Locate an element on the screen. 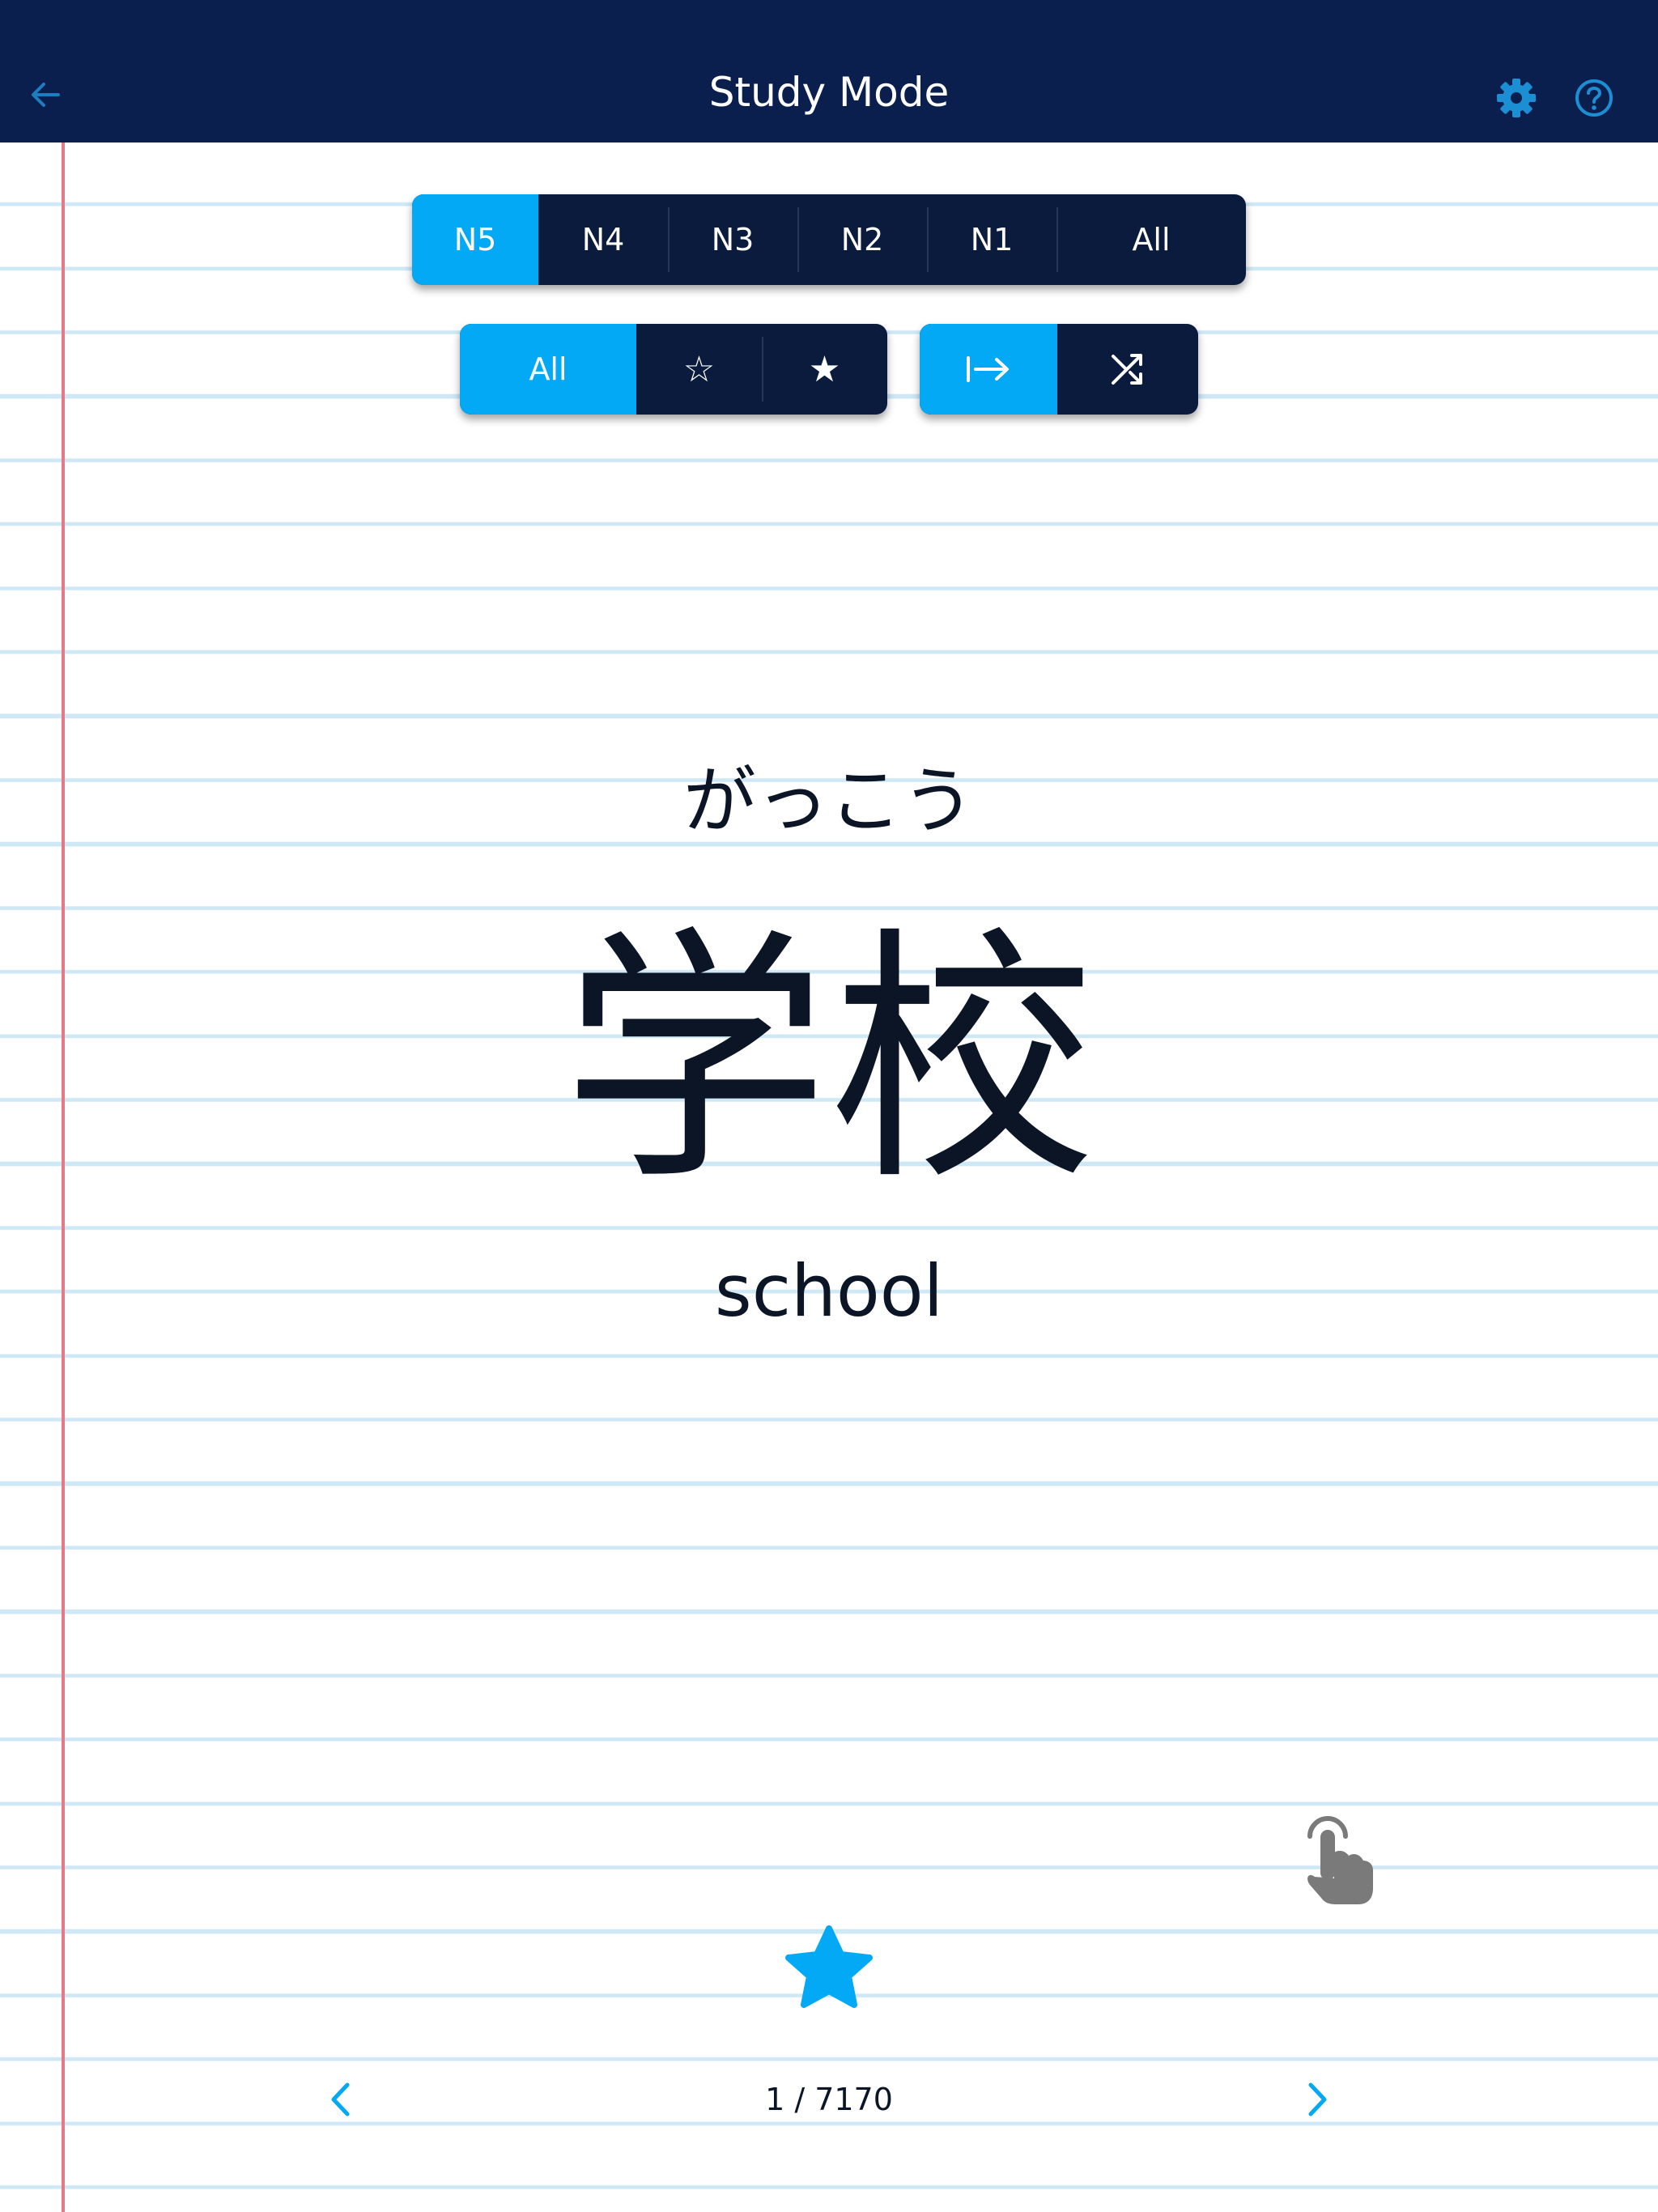 This screenshot has width=1658, height=2212. level-tab-n2: N2 is located at coordinates (862, 240).